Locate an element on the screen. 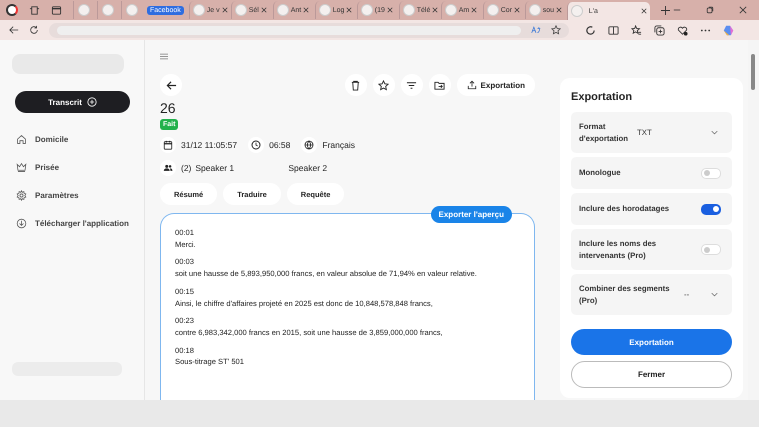  workspaces-icon is located at coordinates (34, 10).